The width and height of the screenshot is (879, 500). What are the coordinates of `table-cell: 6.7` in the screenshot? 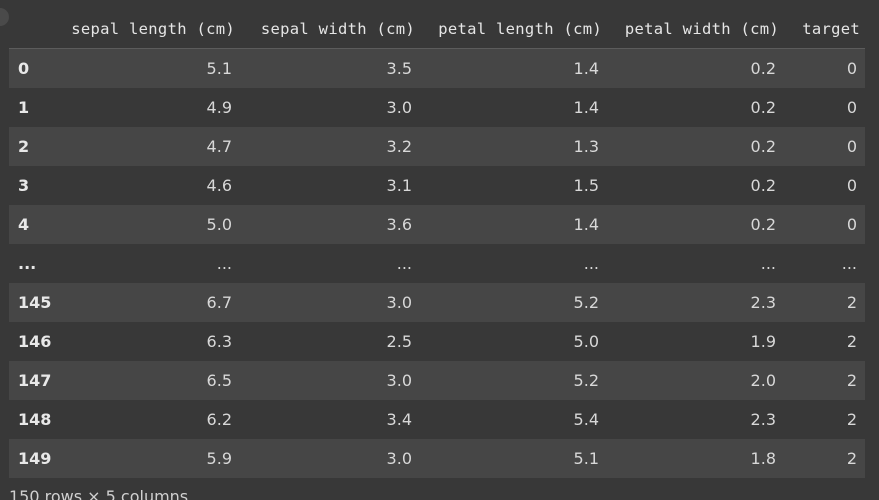 It's located at (219, 302).